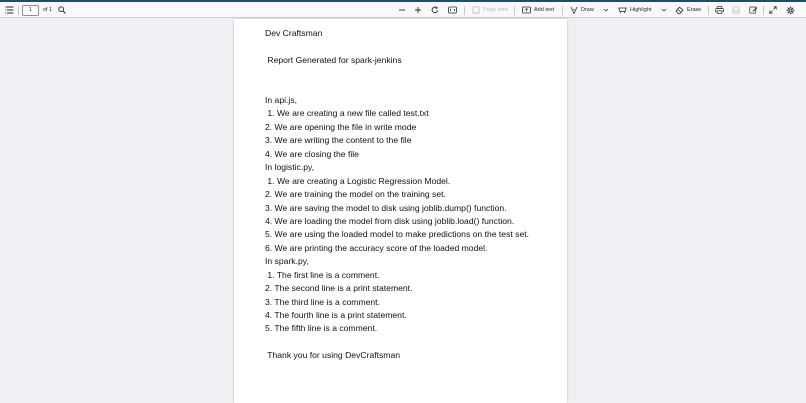 The height and width of the screenshot is (403, 806). I want to click on document-line: In api.js,, so click(281, 100).